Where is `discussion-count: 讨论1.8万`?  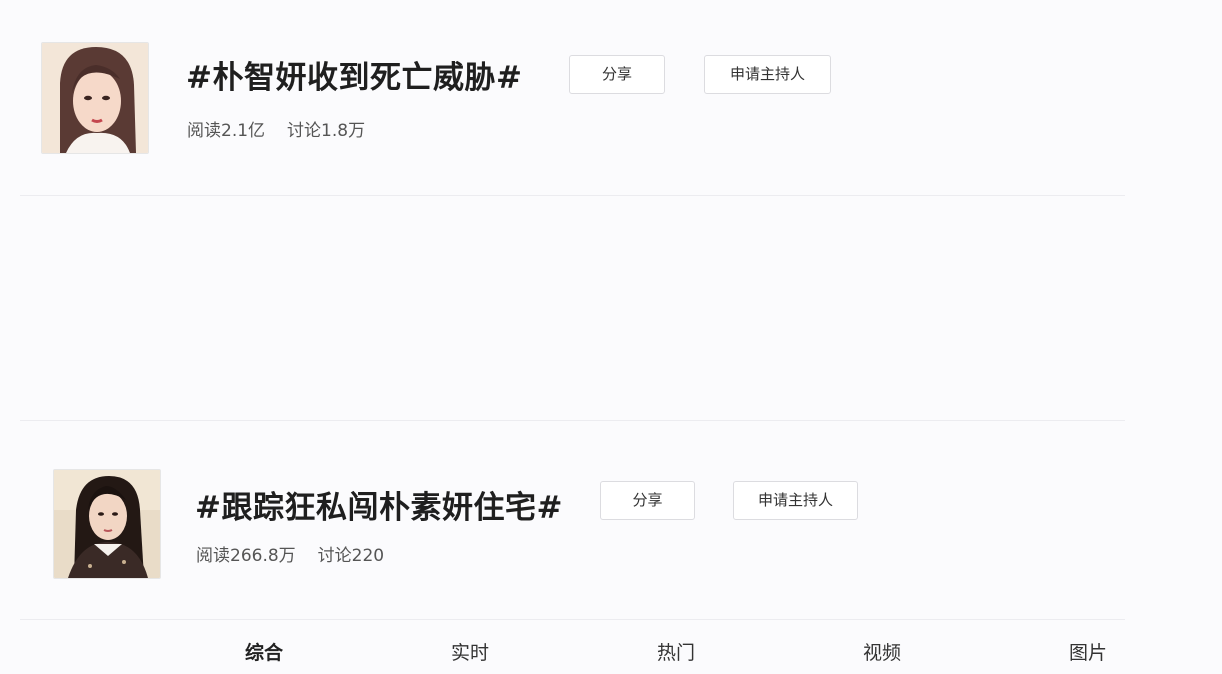
discussion-count: 讨论1.8万 is located at coordinates (326, 131).